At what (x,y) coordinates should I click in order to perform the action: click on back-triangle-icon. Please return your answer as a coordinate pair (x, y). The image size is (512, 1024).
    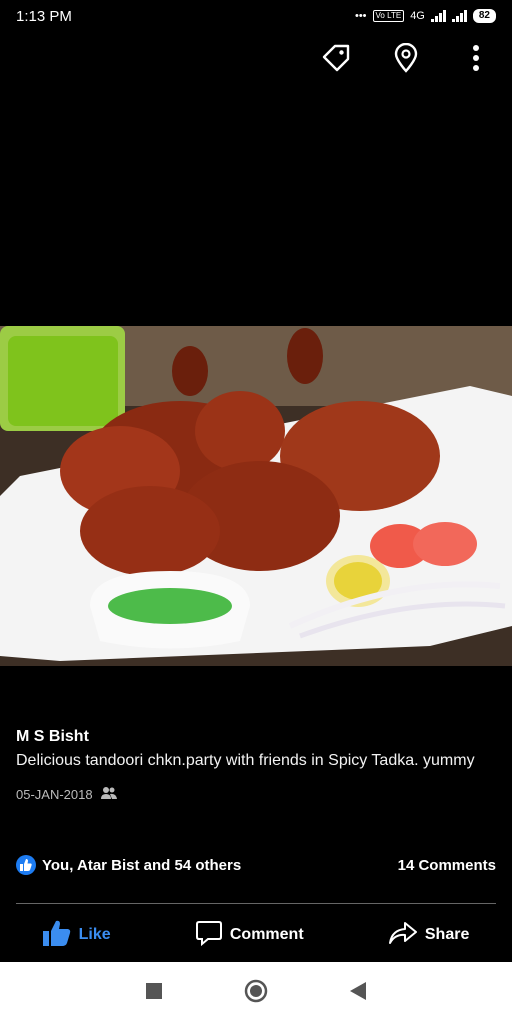
    Looking at the image, I should click on (358, 993).